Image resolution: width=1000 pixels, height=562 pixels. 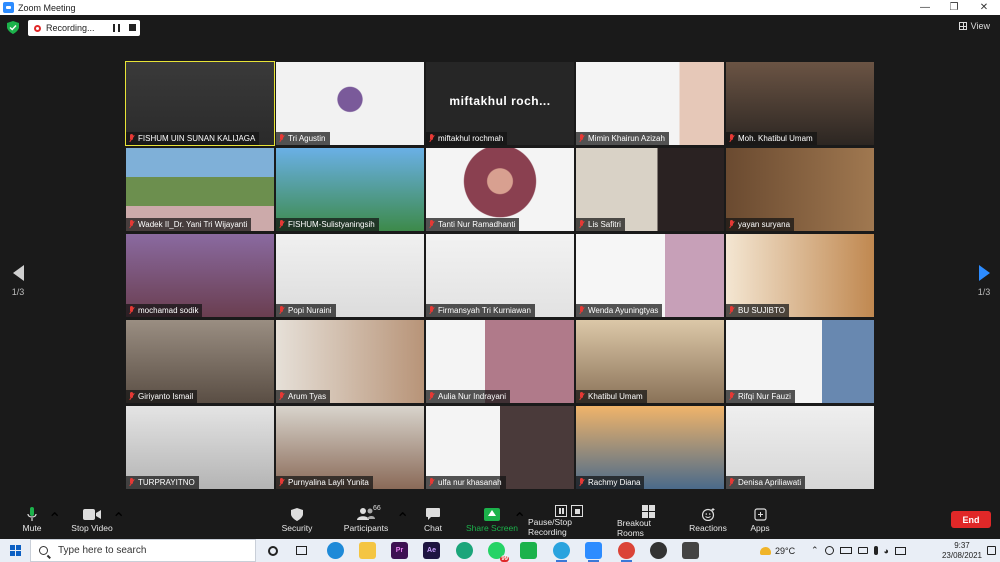 I want to click on participant-tile: TURPRAYITNO, so click(x=200, y=447).